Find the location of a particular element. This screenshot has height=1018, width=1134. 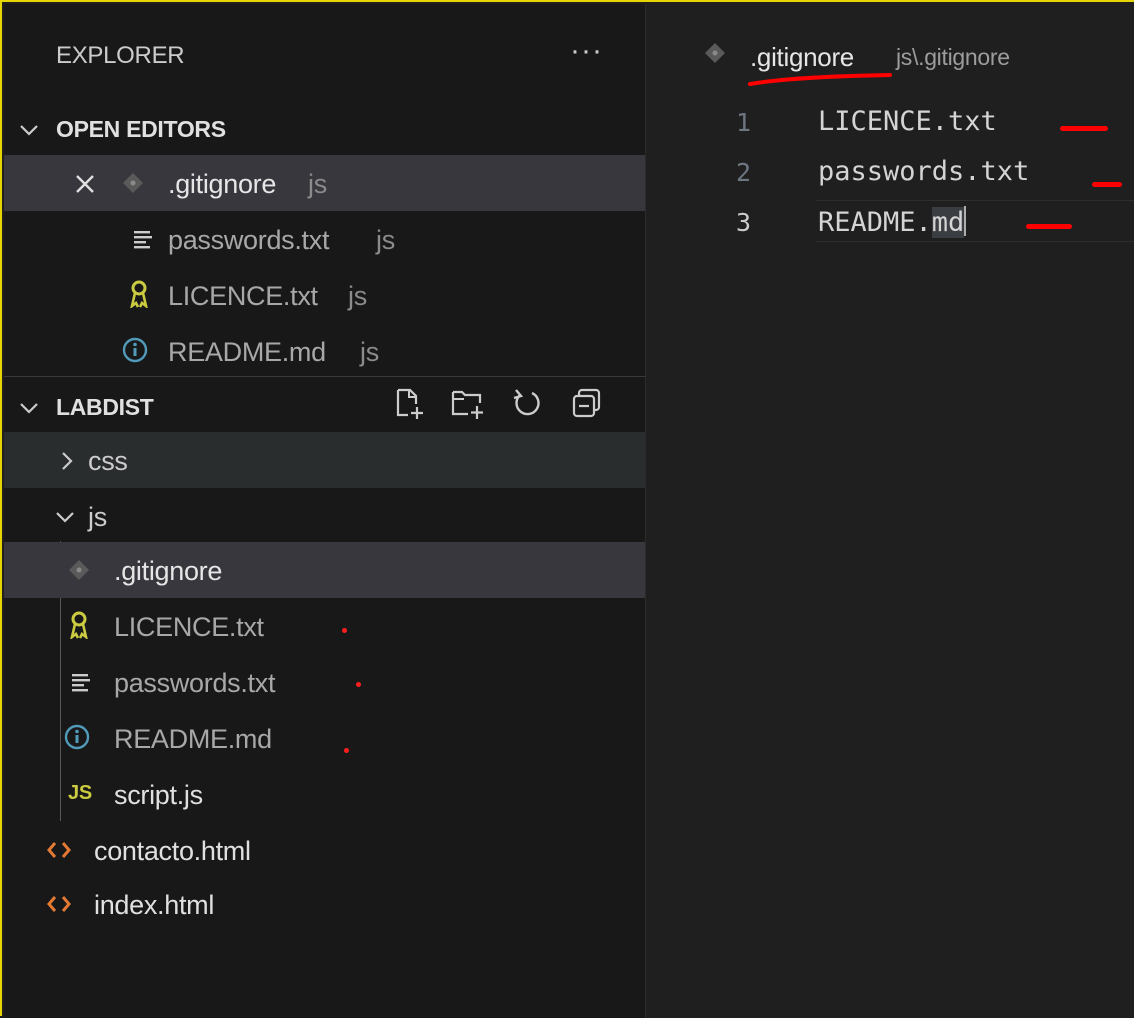

open-editor-item-readme: README.md js is located at coordinates (324, 351).